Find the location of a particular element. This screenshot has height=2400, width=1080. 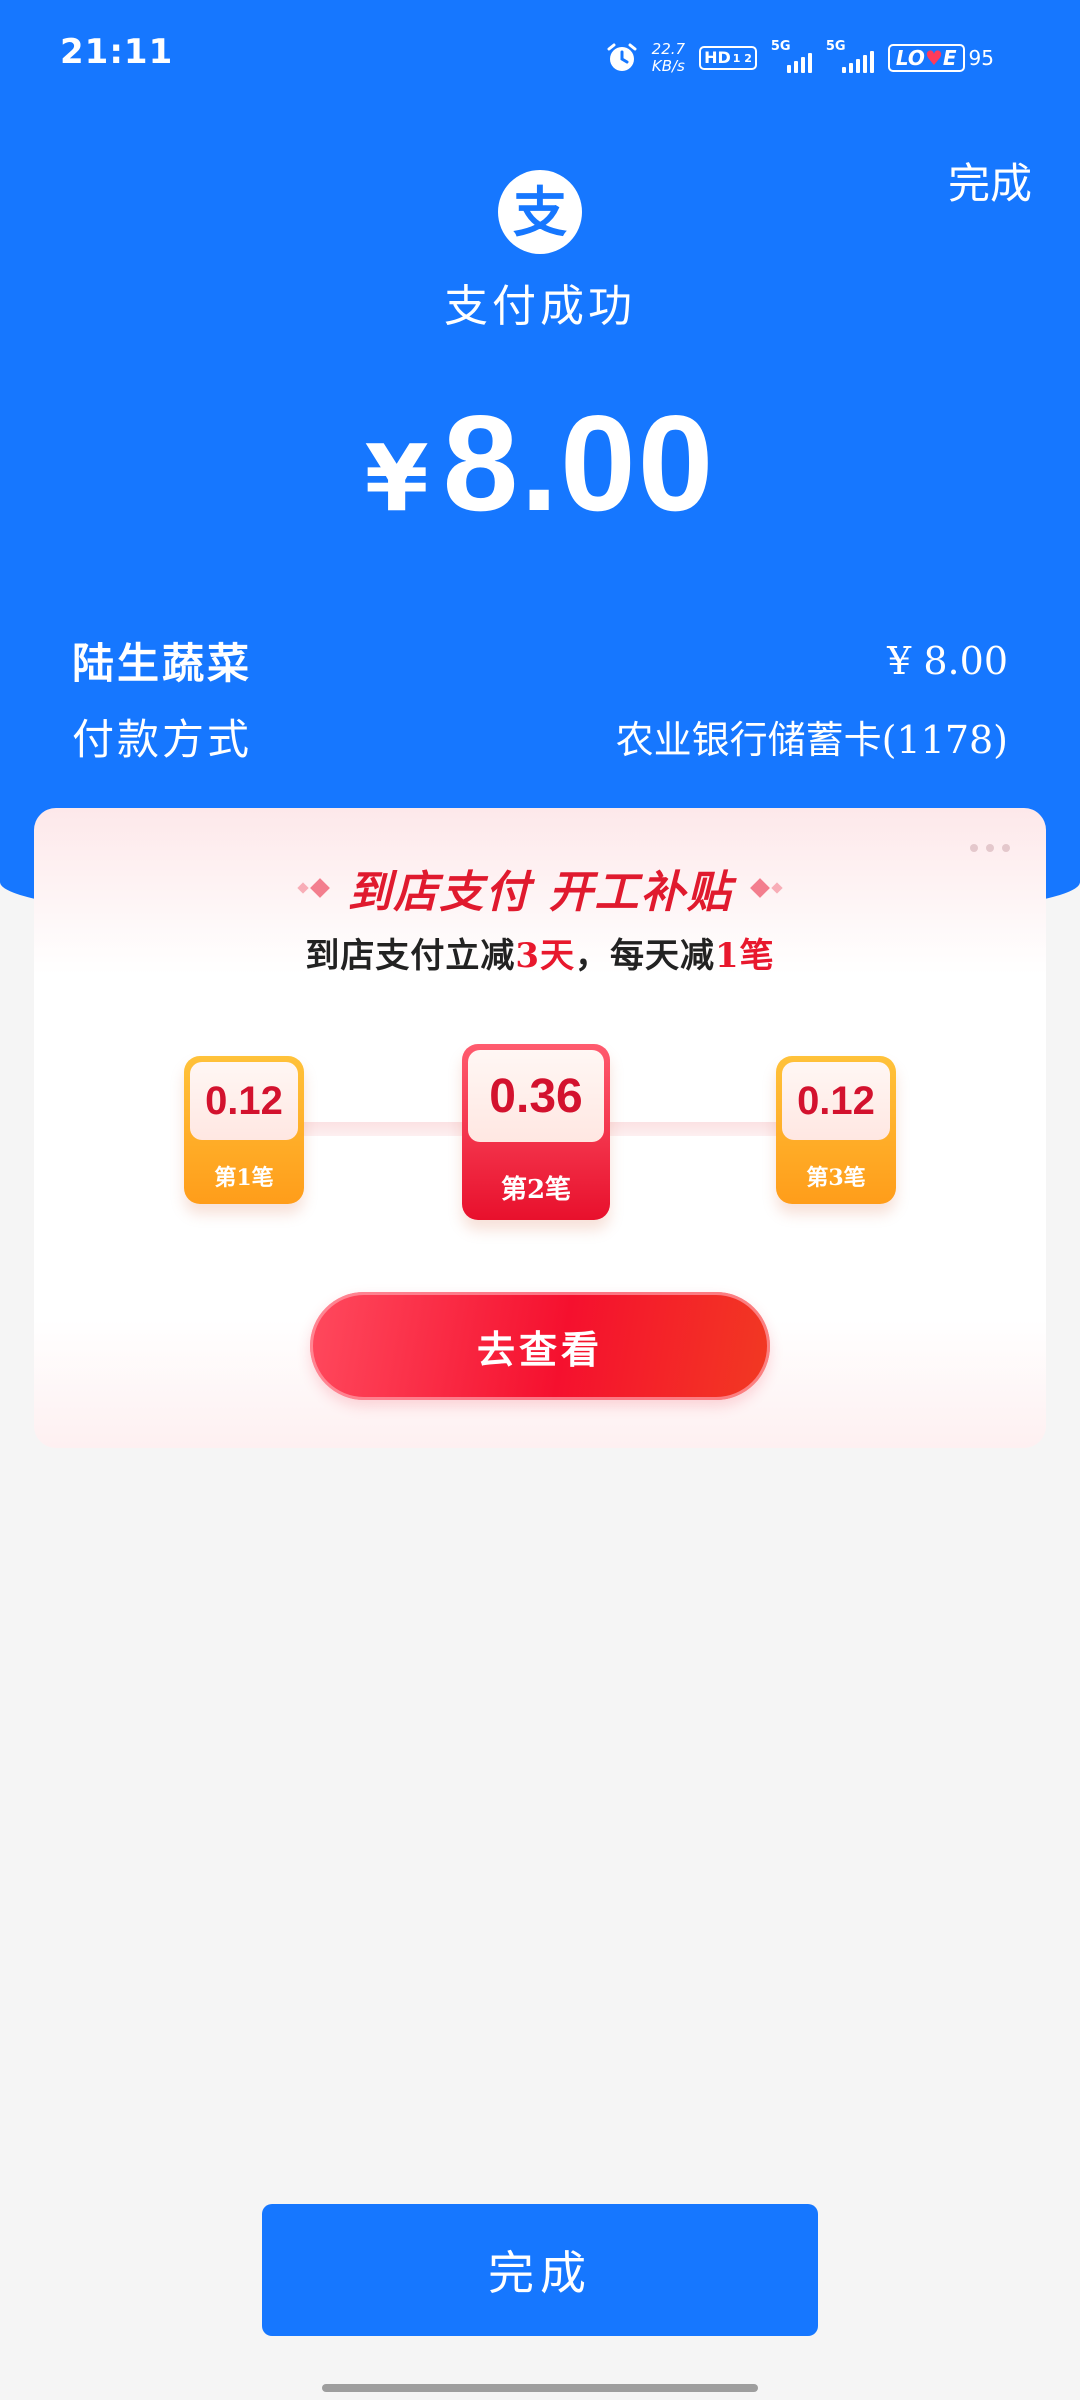

home-indicator is located at coordinates (540, 2388).